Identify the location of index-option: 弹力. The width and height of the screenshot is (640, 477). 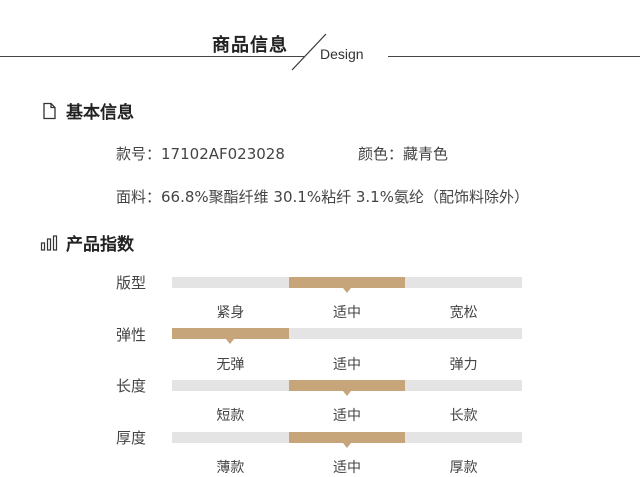
(463, 365).